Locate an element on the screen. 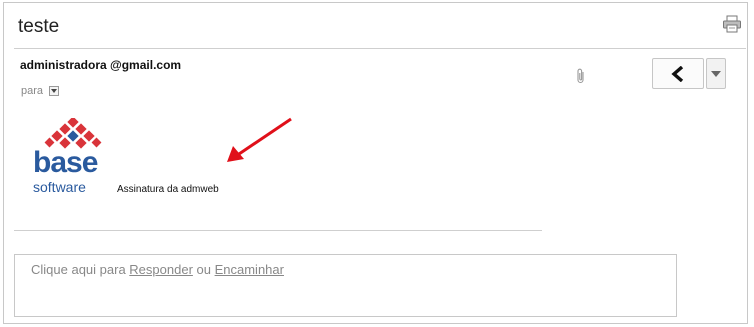  logo-base-text: base is located at coordinates (65, 162).